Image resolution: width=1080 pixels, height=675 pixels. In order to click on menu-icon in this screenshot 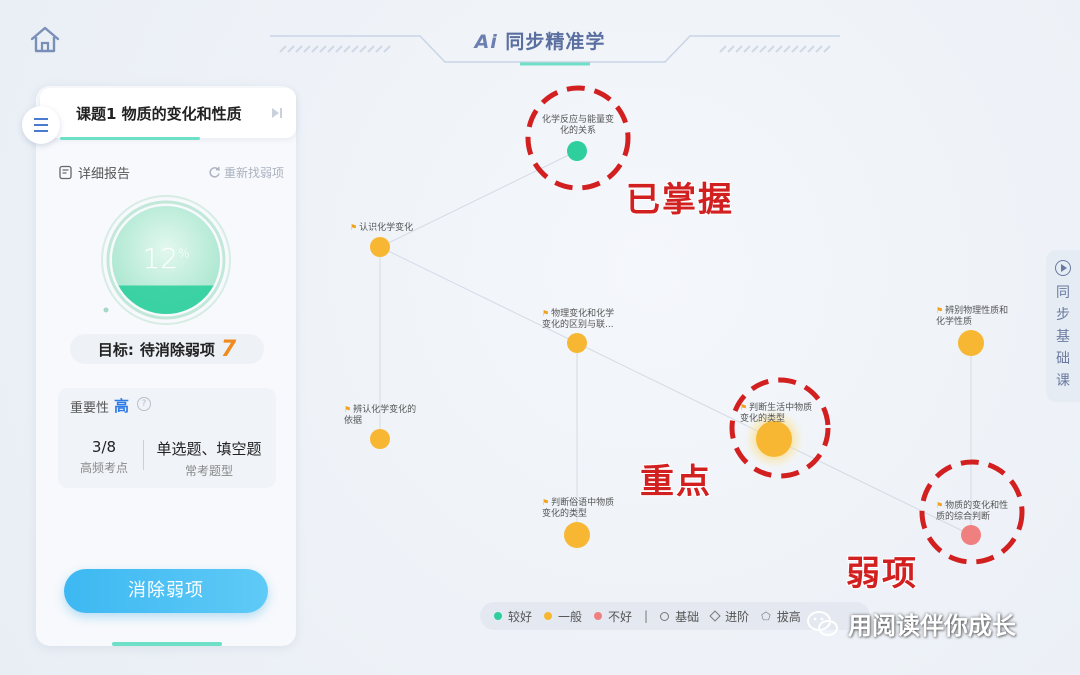, I will do `click(41, 125)`.